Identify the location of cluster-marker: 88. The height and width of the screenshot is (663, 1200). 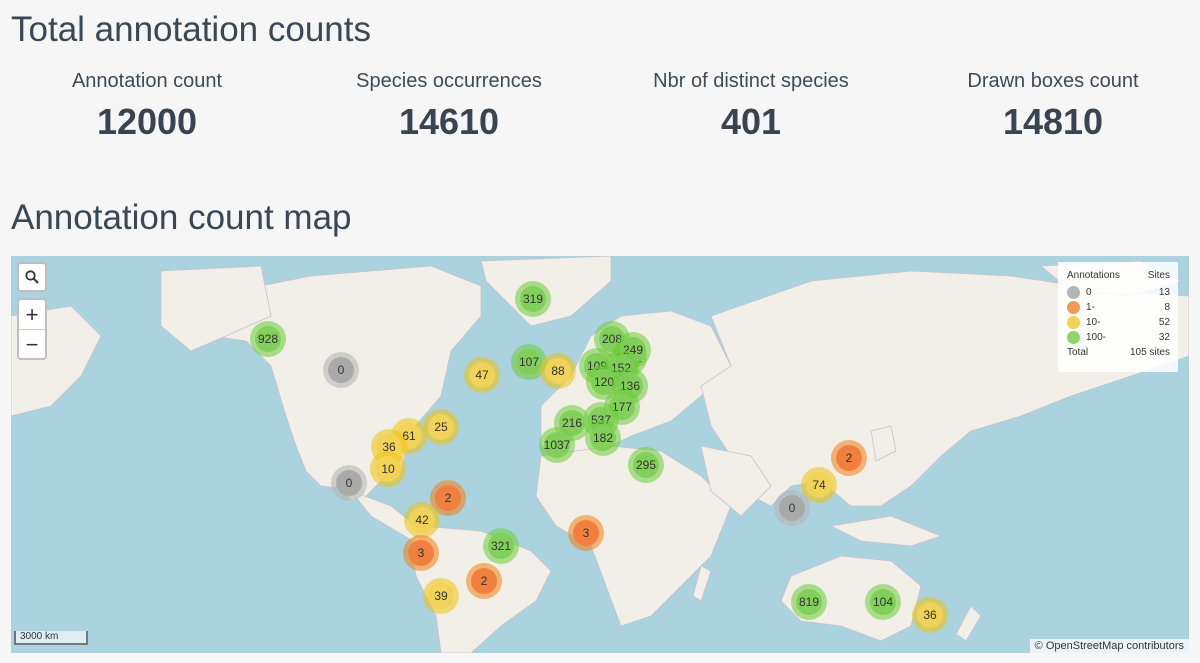
(558, 371).